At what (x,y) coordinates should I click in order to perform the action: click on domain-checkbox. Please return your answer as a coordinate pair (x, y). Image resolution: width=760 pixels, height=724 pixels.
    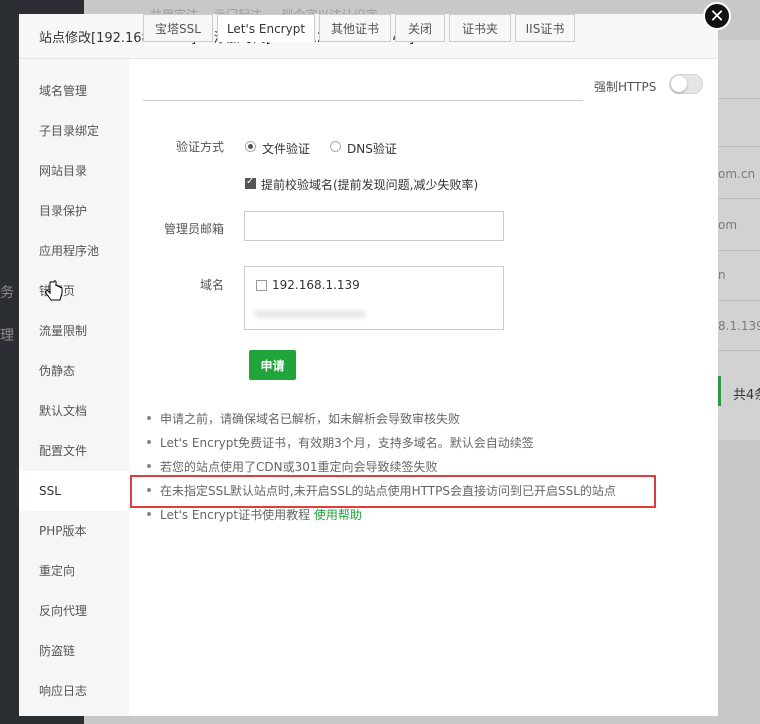
    Looking at the image, I should click on (261, 285).